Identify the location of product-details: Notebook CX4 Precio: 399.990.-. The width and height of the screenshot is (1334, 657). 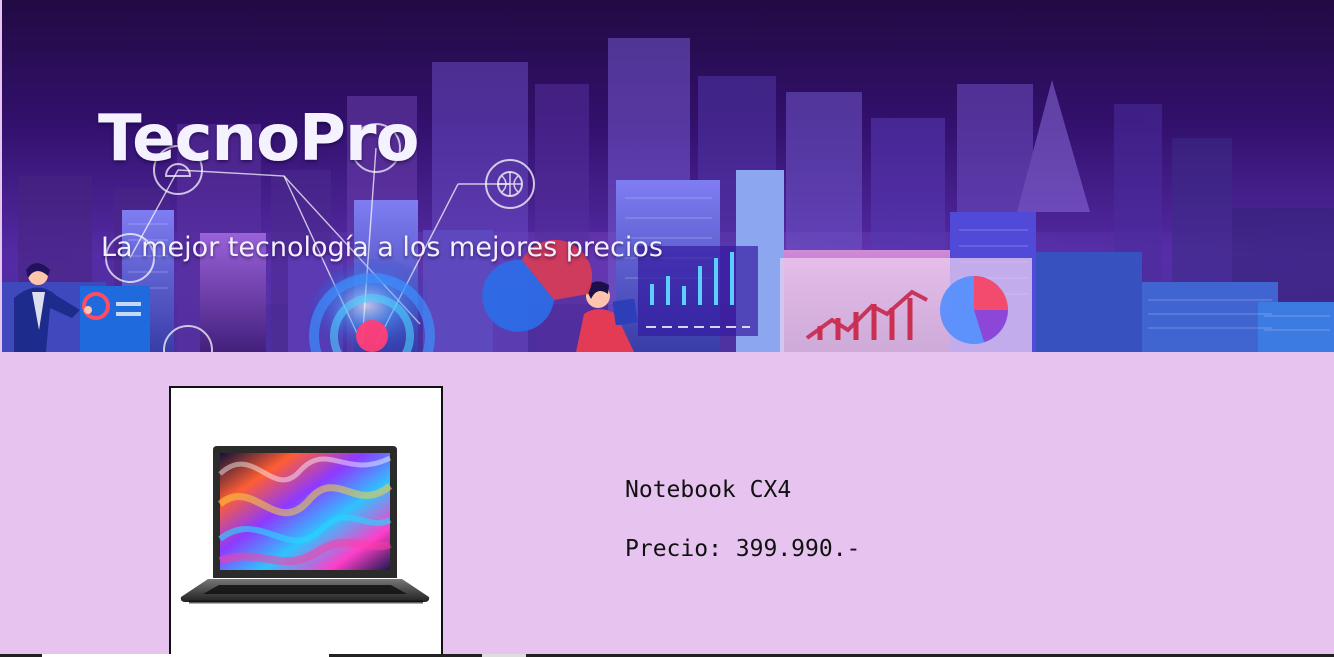
(742, 520).